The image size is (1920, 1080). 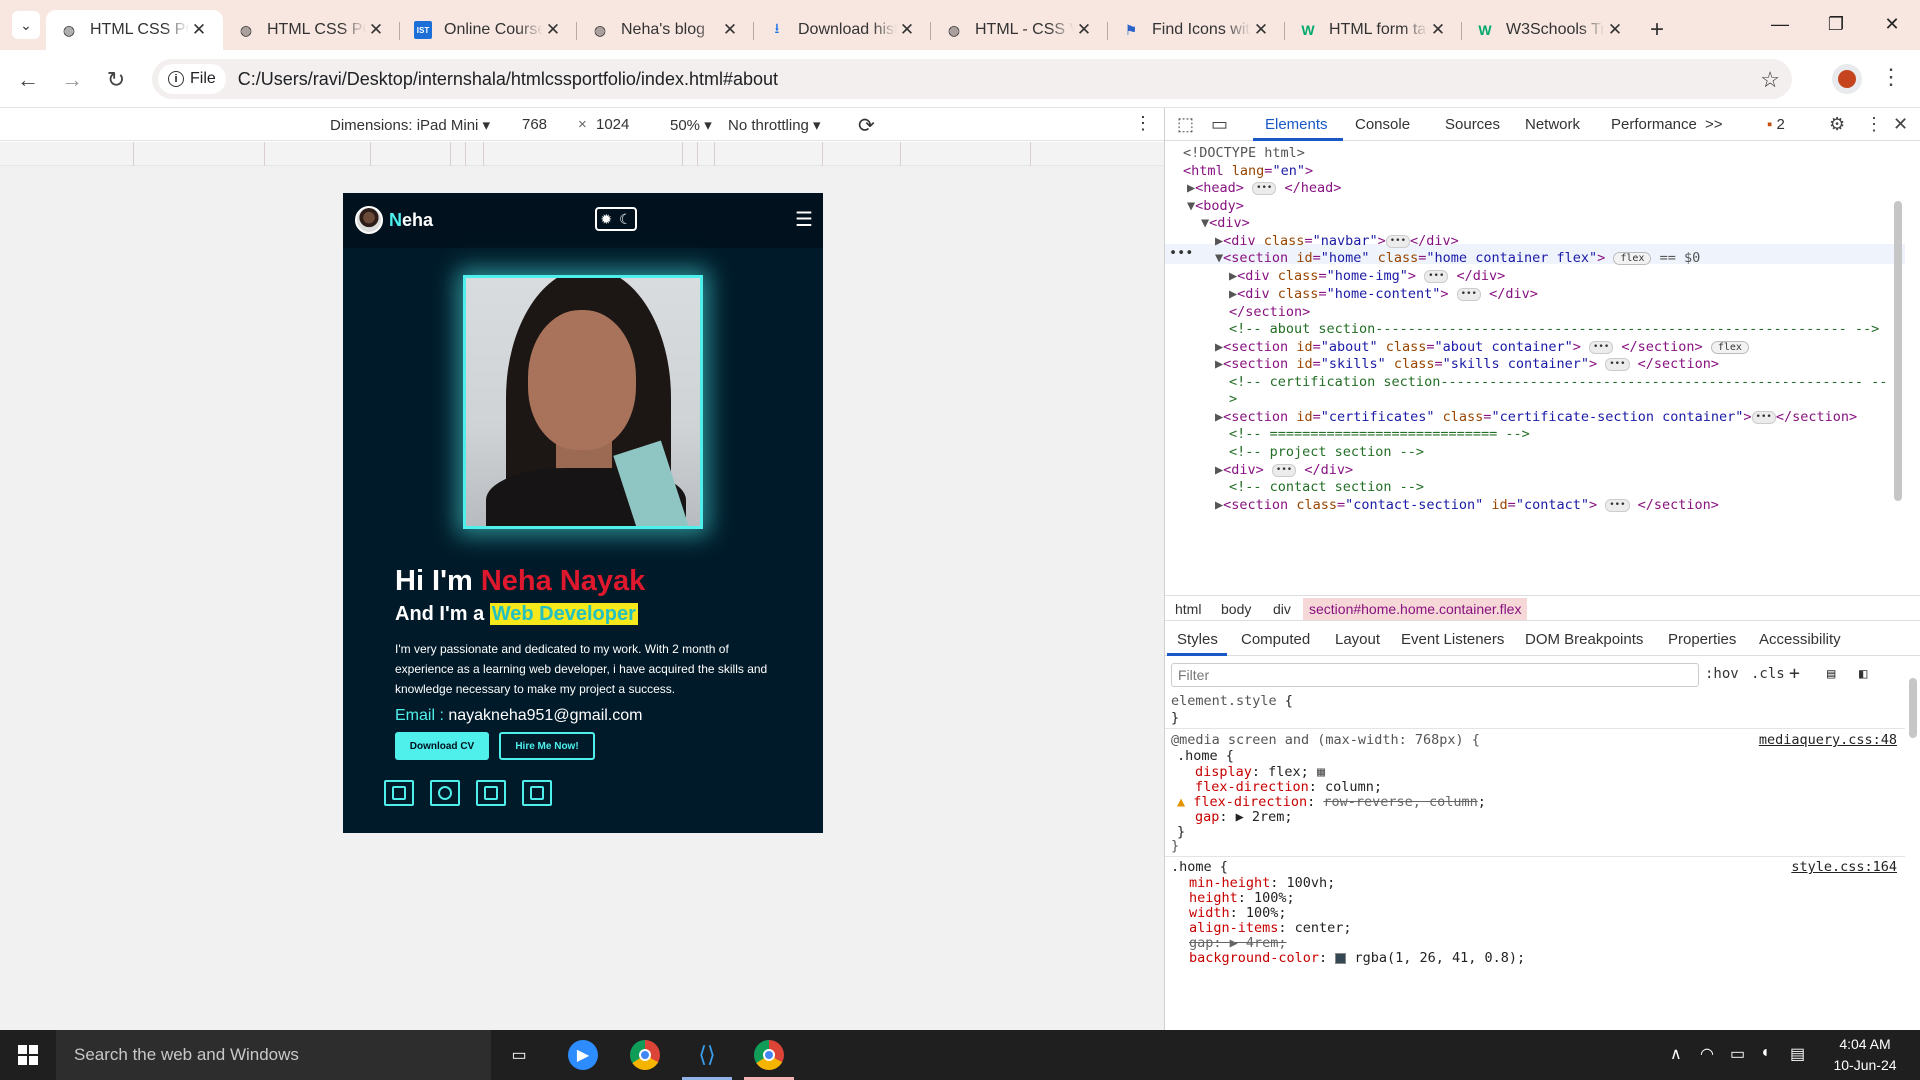 What do you see at coordinates (1337, 241) in the screenshot?
I see `dom-node: ▶<div class="navbar"> ••• </div>` at bounding box center [1337, 241].